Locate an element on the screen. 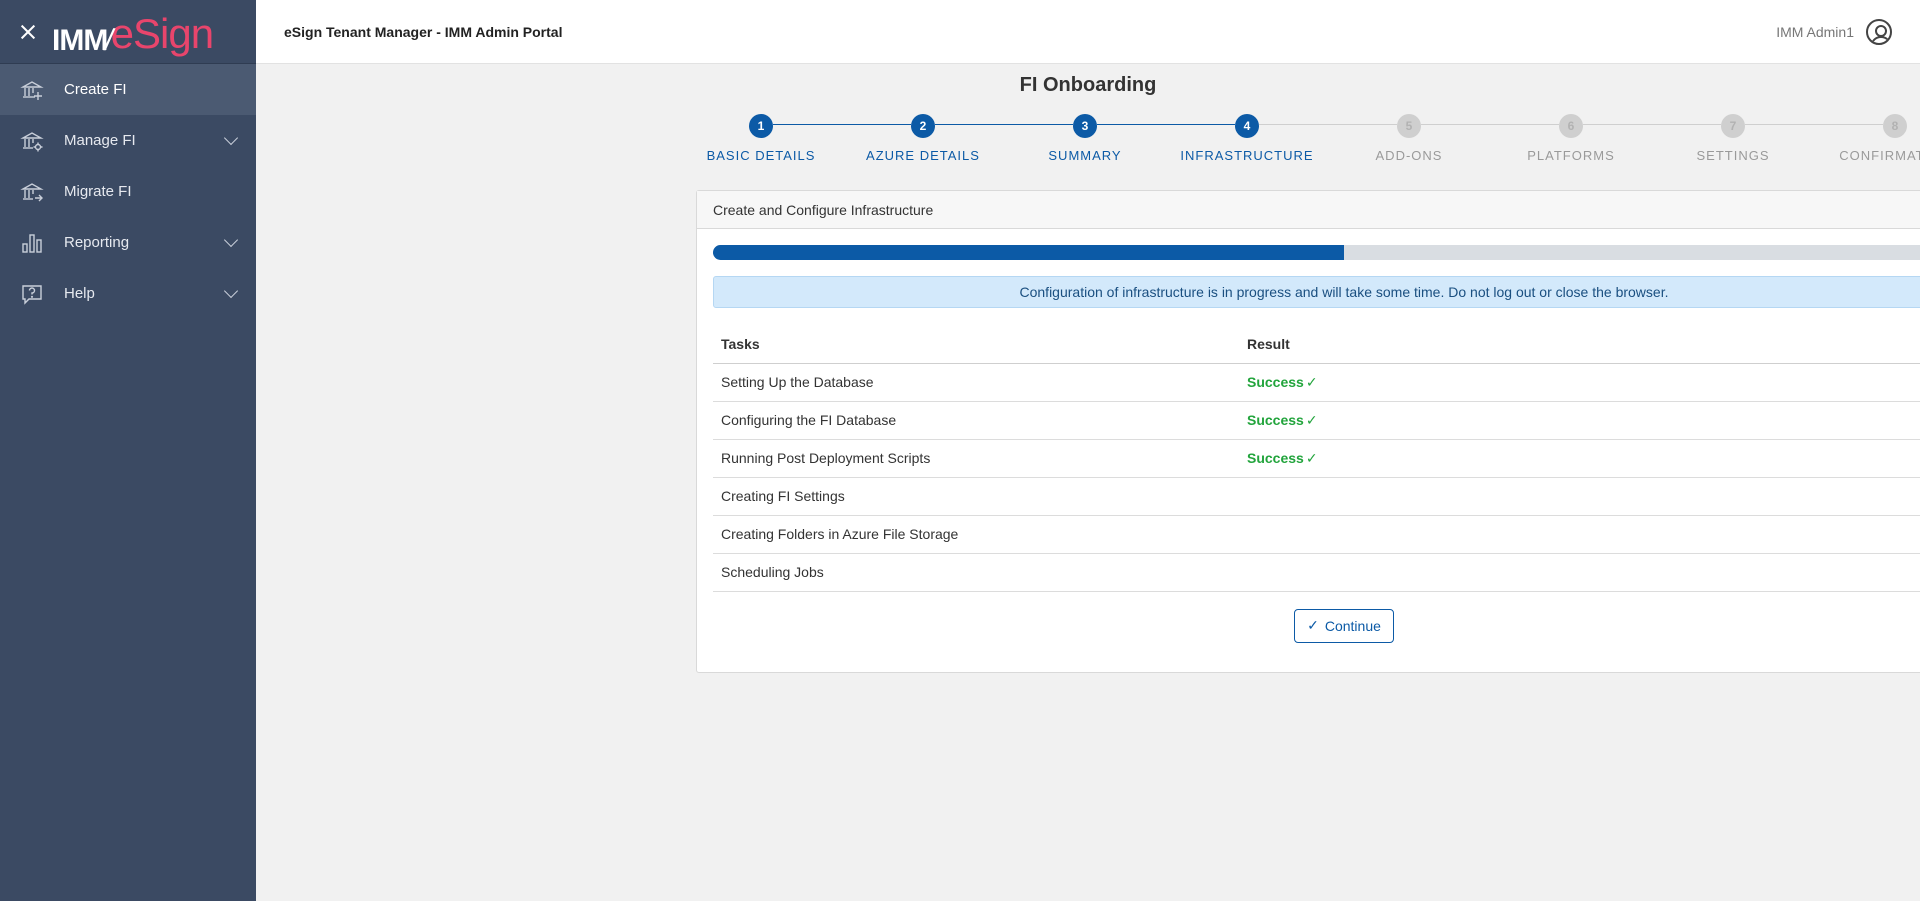 This screenshot has height=901, width=1920. continue-button: ✓ Continue is located at coordinates (1344, 625).